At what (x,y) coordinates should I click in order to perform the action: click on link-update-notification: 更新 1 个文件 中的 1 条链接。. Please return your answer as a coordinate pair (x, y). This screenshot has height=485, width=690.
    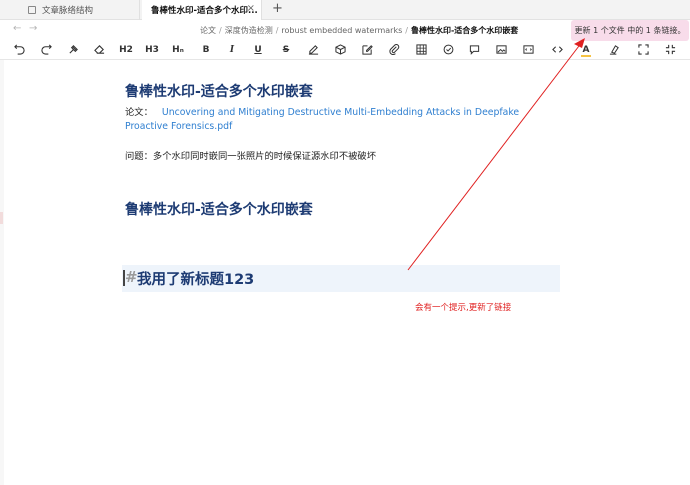
    Looking at the image, I should click on (630, 30).